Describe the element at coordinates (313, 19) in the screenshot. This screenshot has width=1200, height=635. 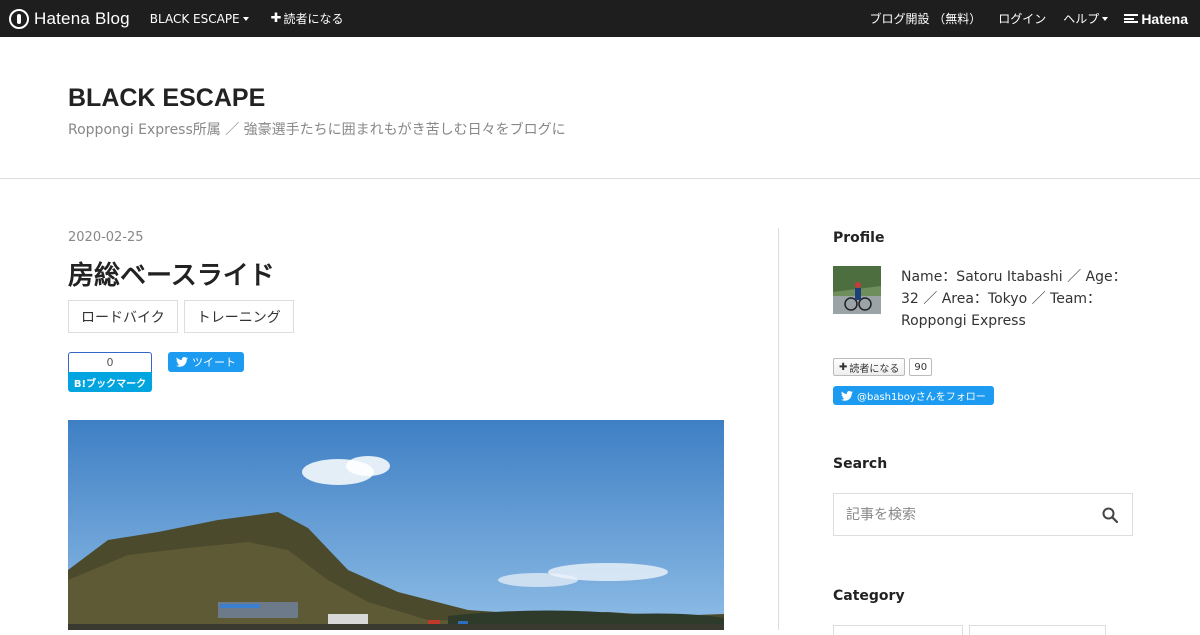
I see `subscribe-link-label: 読者になる` at that location.